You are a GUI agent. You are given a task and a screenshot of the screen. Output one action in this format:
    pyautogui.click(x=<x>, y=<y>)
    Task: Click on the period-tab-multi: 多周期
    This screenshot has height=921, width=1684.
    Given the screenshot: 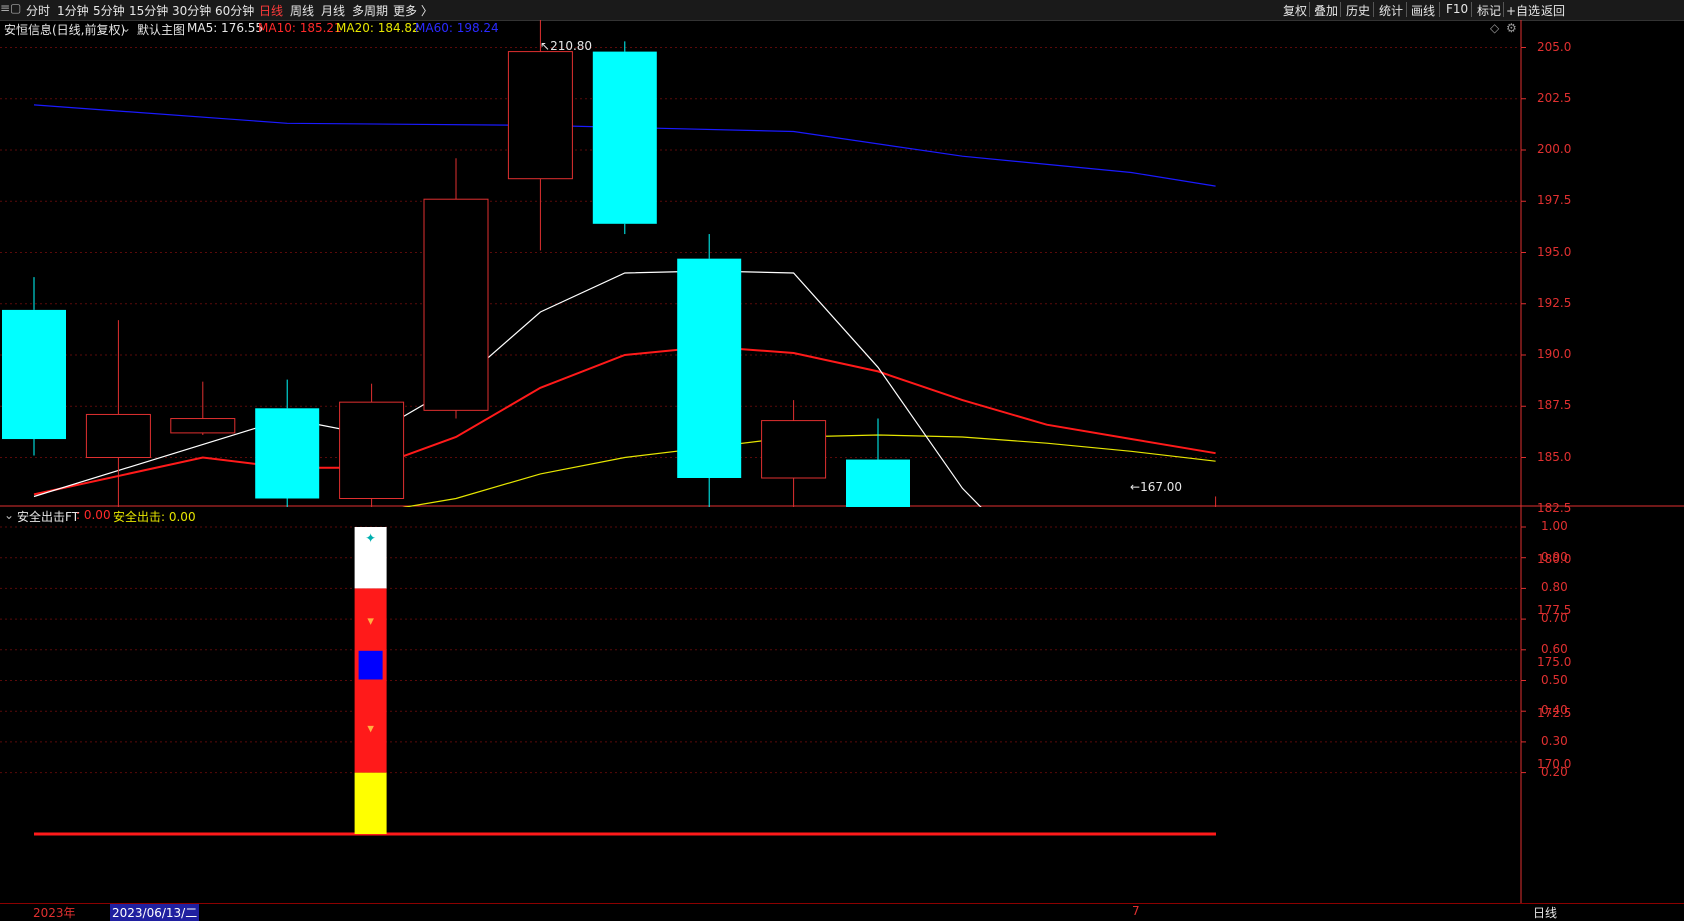 What is the action you would take?
    pyautogui.click(x=370, y=10)
    